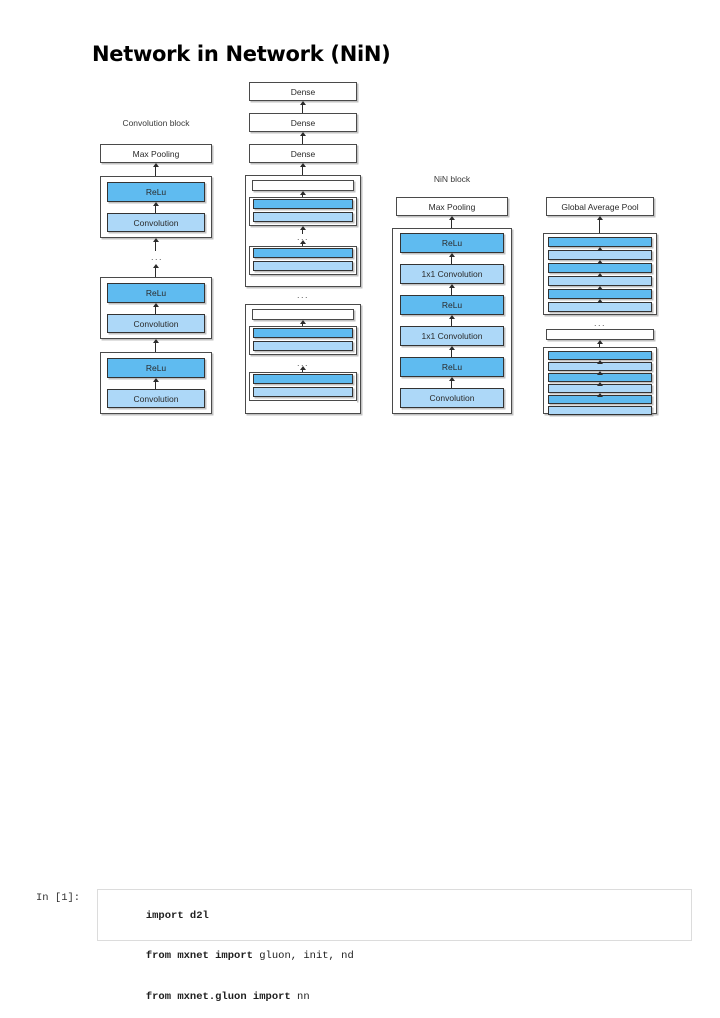  Describe the element at coordinates (58, 898) in the screenshot. I see `cell-prompt-label: In [1]:` at that location.